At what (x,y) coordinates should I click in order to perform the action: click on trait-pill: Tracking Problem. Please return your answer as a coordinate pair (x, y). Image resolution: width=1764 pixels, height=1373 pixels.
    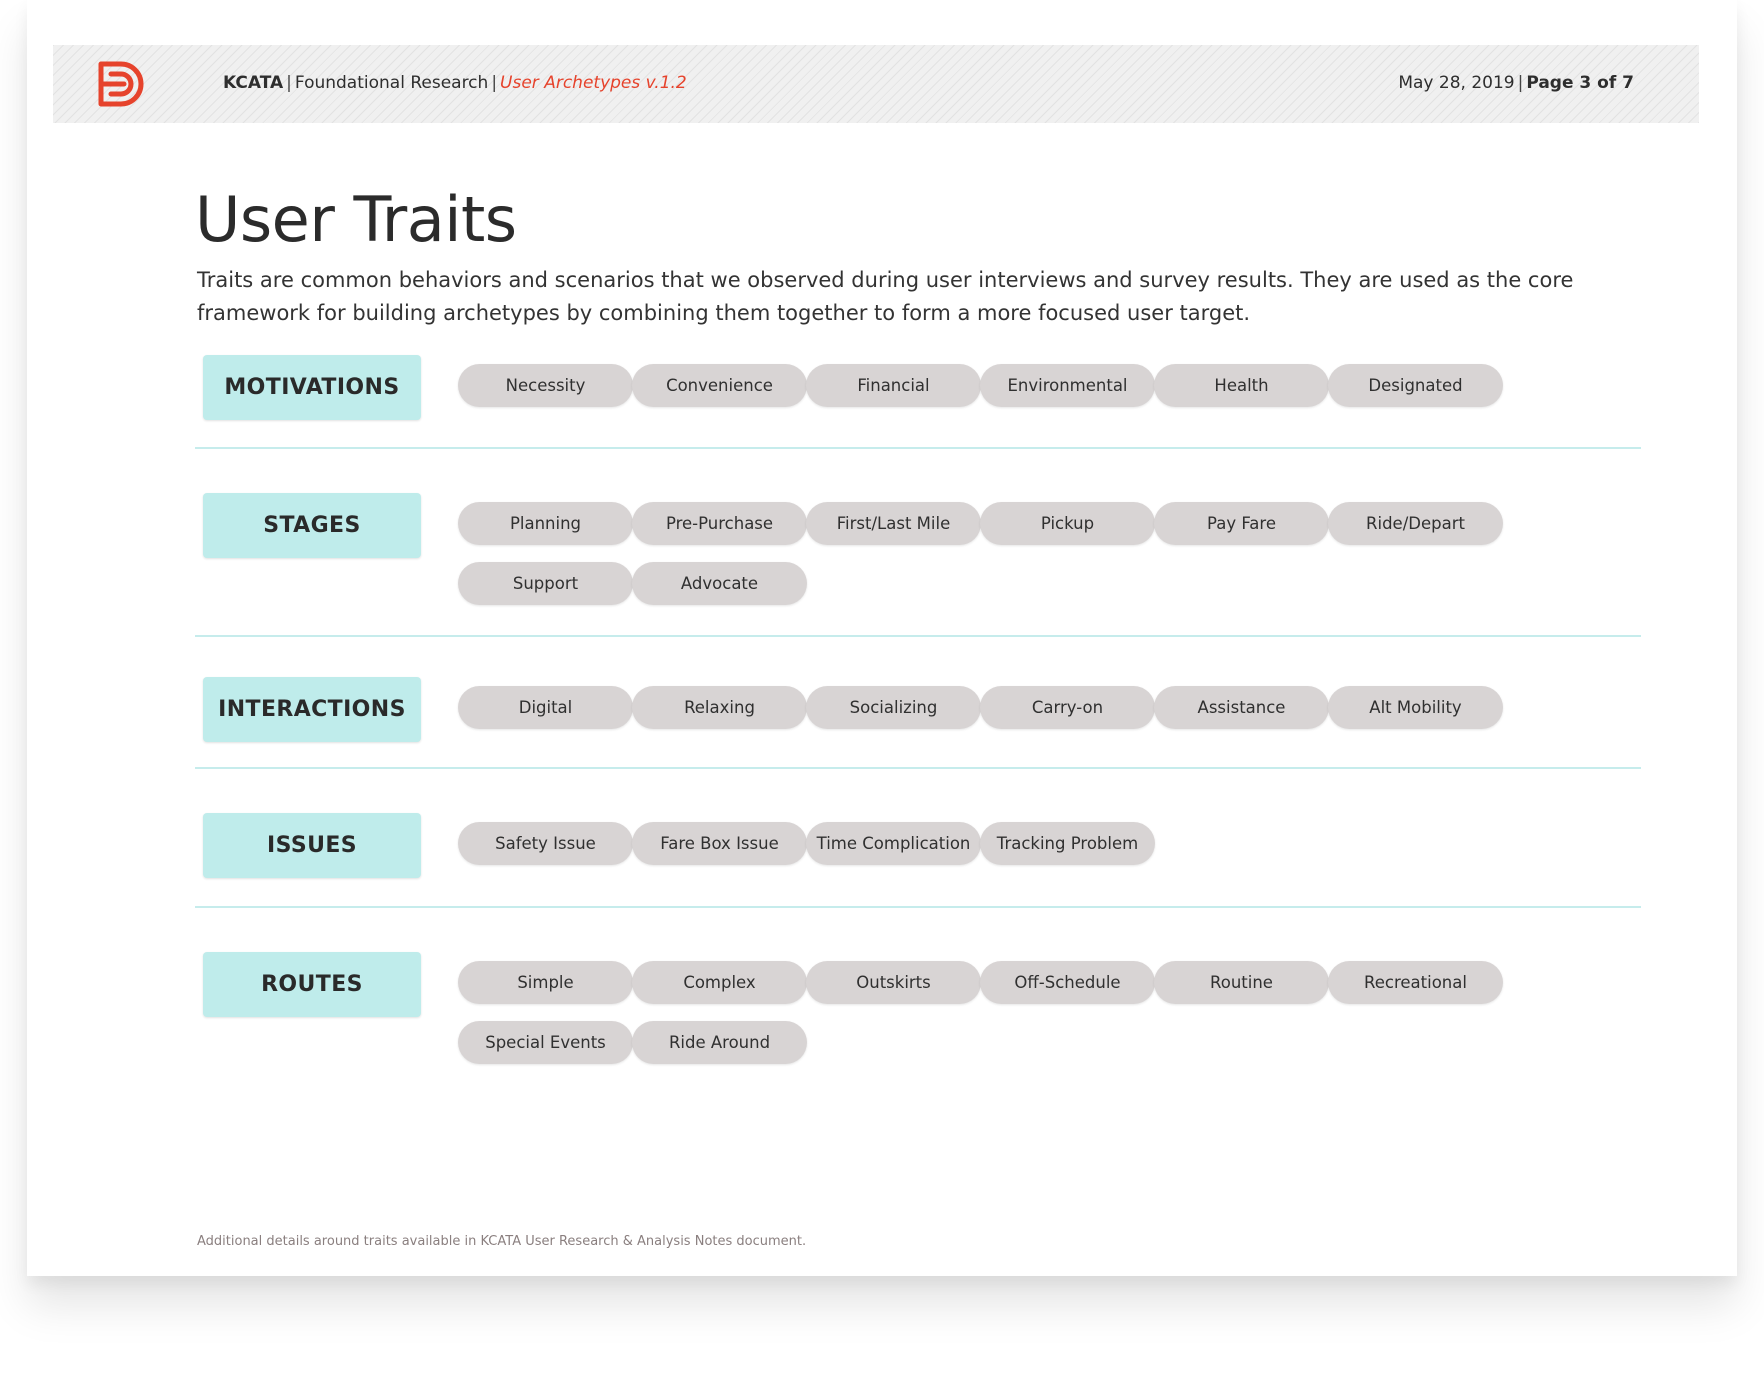
    Looking at the image, I should click on (1067, 843).